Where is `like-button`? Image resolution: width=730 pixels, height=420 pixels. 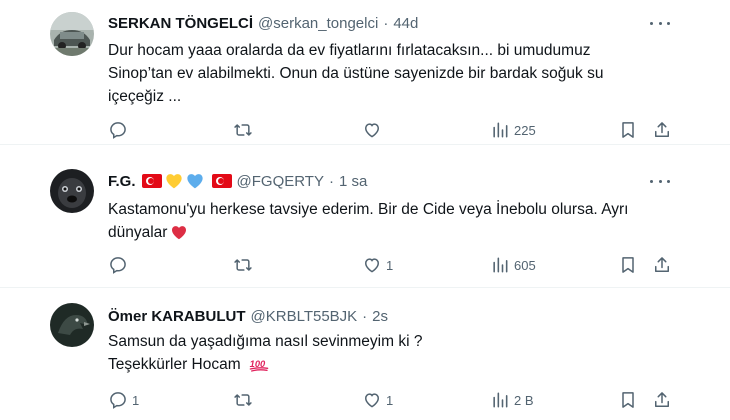 like-button is located at coordinates (374, 130).